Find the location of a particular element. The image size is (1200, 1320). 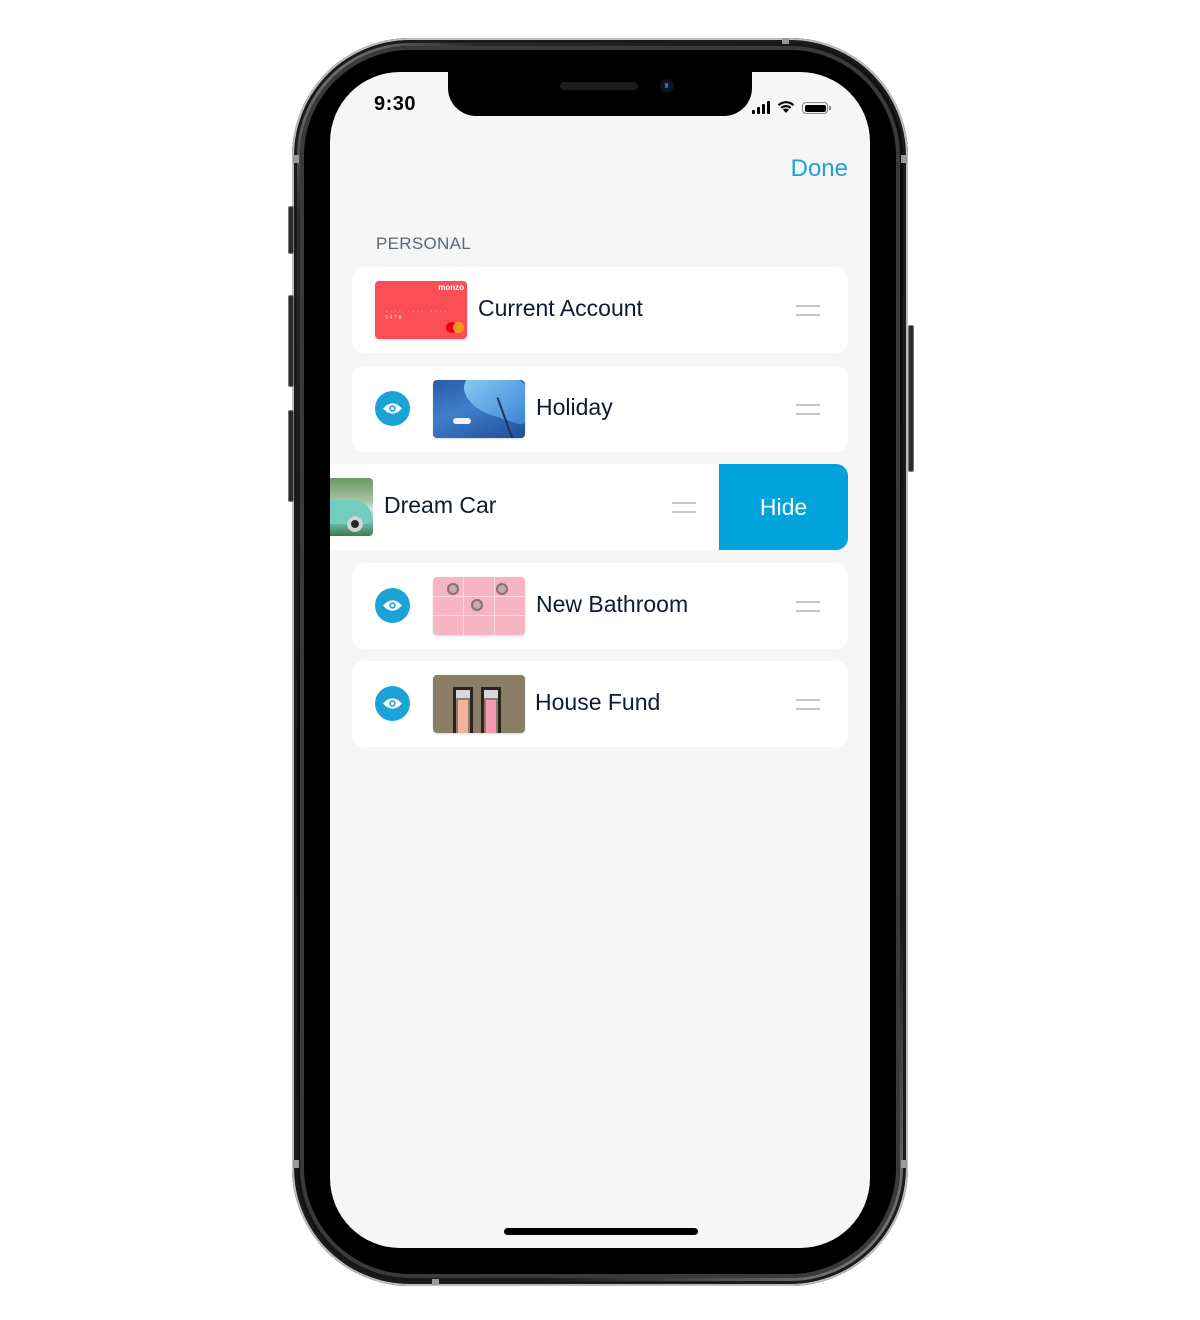

account-name: House Fund is located at coordinates (598, 702).